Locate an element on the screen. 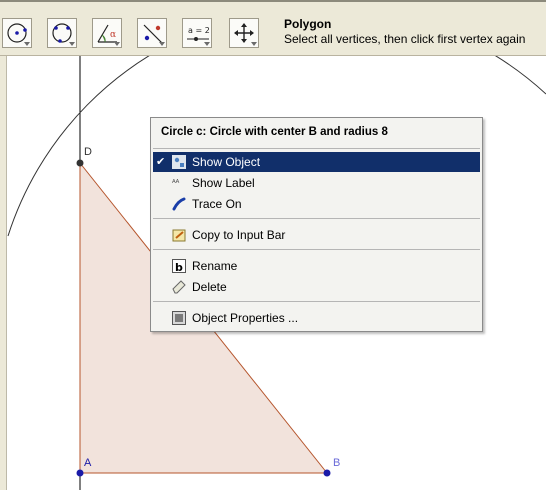  circle-three-points-tool-button is located at coordinates (62, 33).